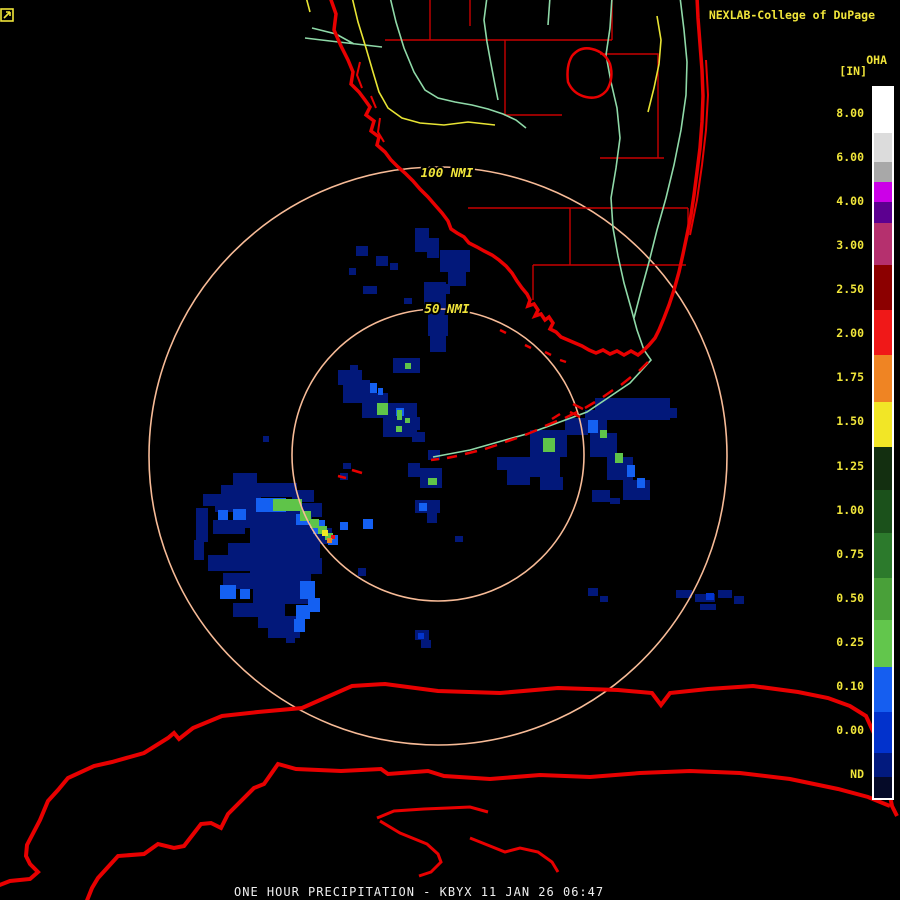  Describe the element at coordinates (850, 466) in the screenshot. I see `scale-label: 1.25` at that location.